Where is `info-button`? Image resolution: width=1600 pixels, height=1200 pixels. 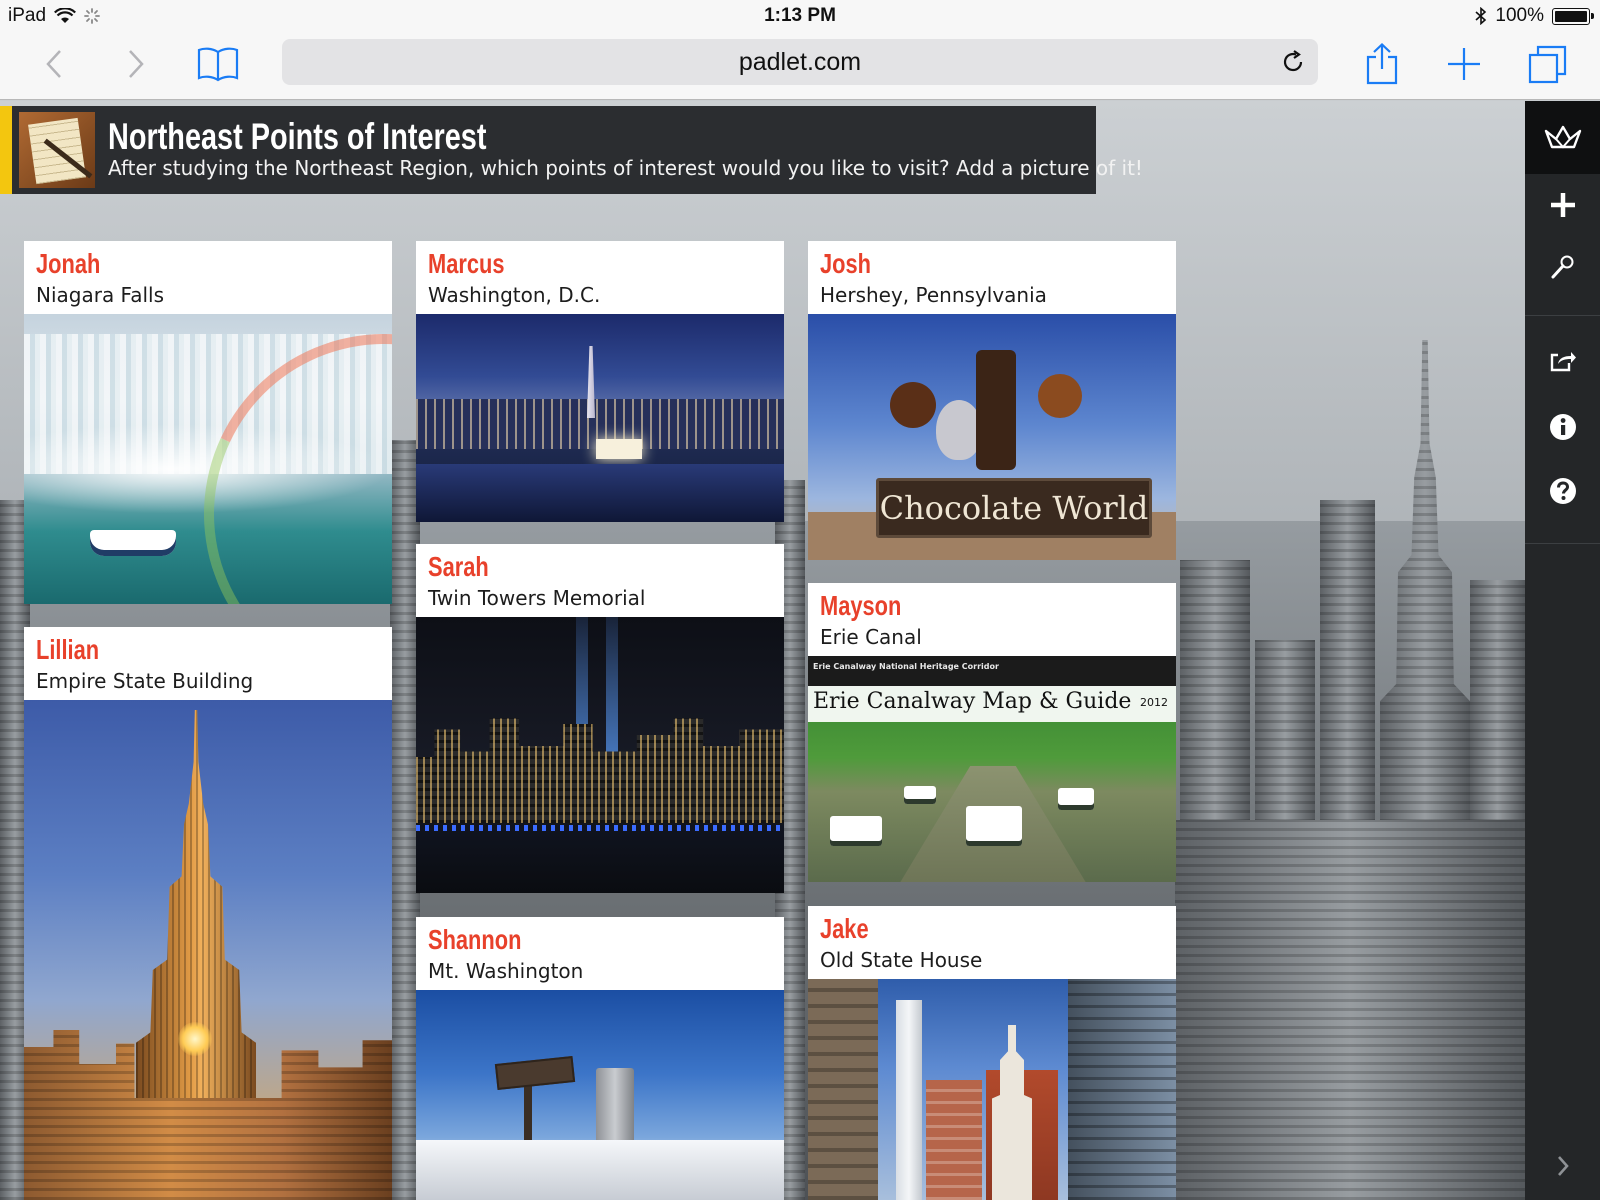
info-button is located at coordinates (1562, 427).